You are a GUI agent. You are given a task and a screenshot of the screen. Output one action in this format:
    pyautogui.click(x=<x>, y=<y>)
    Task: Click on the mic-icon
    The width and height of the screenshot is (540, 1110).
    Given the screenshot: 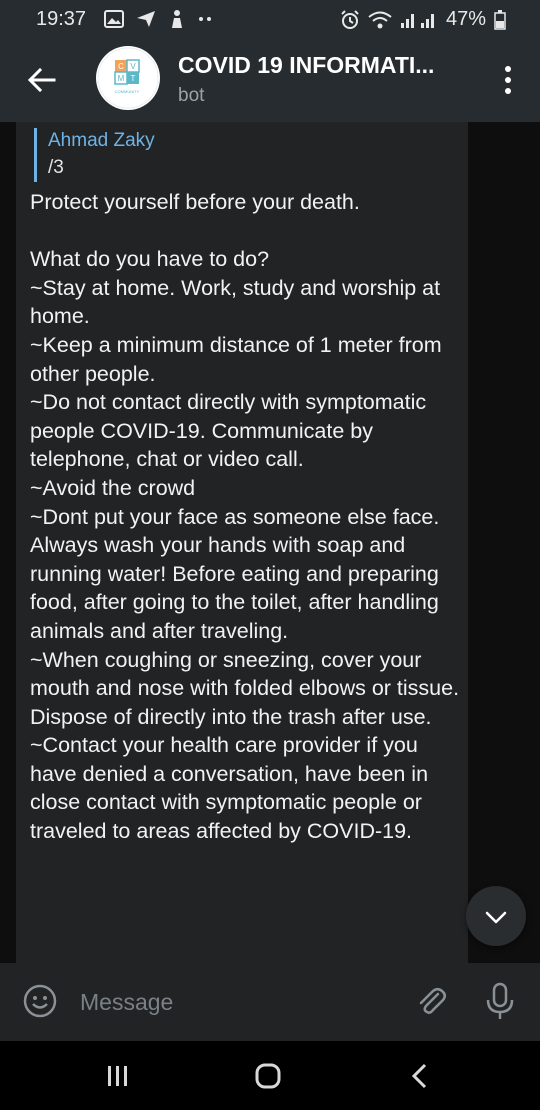 What is the action you would take?
    pyautogui.click(x=500, y=1001)
    